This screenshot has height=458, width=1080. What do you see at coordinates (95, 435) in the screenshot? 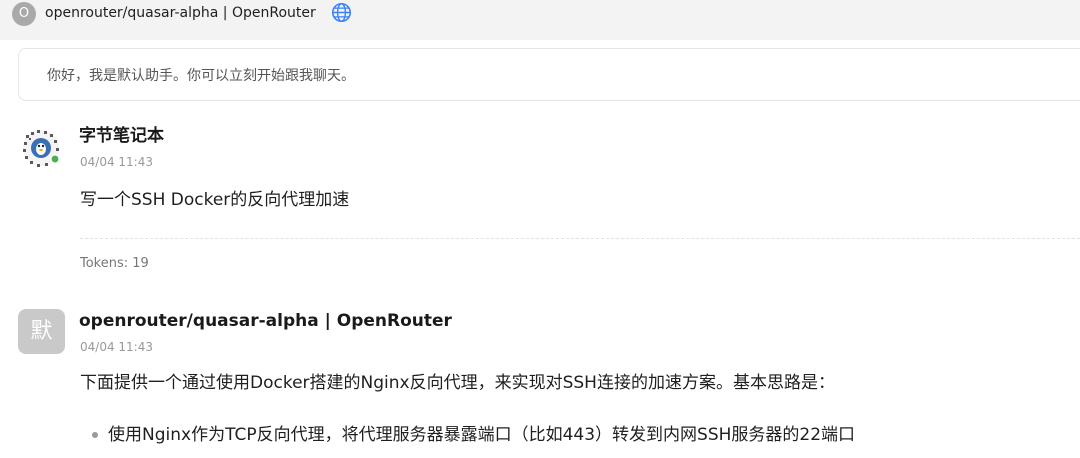
I see `bullet-dot` at bounding box center [95, 435].